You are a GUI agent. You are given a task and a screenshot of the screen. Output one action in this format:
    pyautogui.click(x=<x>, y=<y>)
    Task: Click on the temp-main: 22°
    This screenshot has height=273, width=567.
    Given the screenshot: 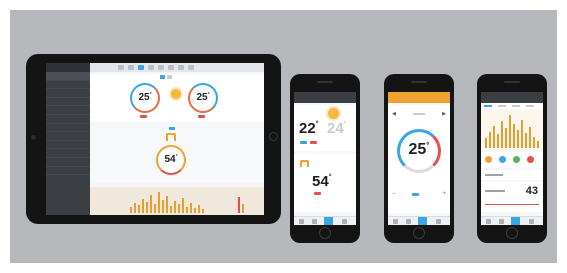 What is the action you would take?
    pyautogui.click(x=309, y=128)
    